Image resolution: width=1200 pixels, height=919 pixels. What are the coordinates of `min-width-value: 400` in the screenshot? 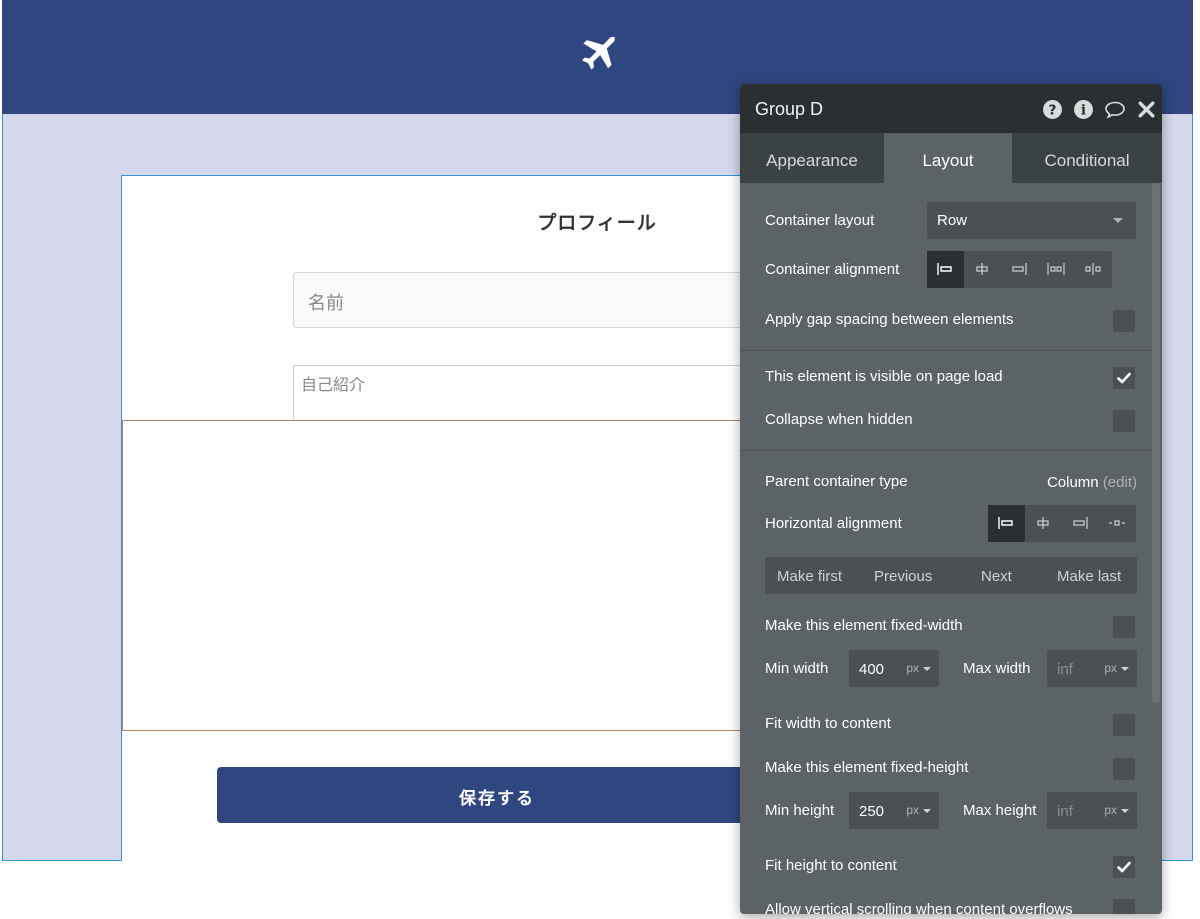 It's located at (872, 669).